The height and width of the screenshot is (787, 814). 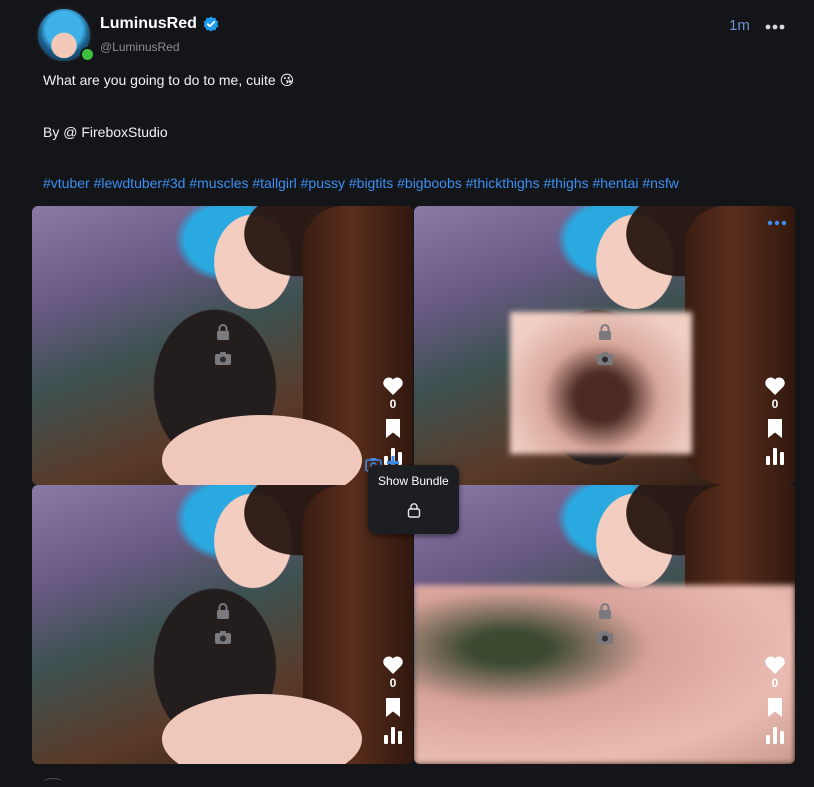 I want to click on more-options-icon, so click(x=775, y=27).